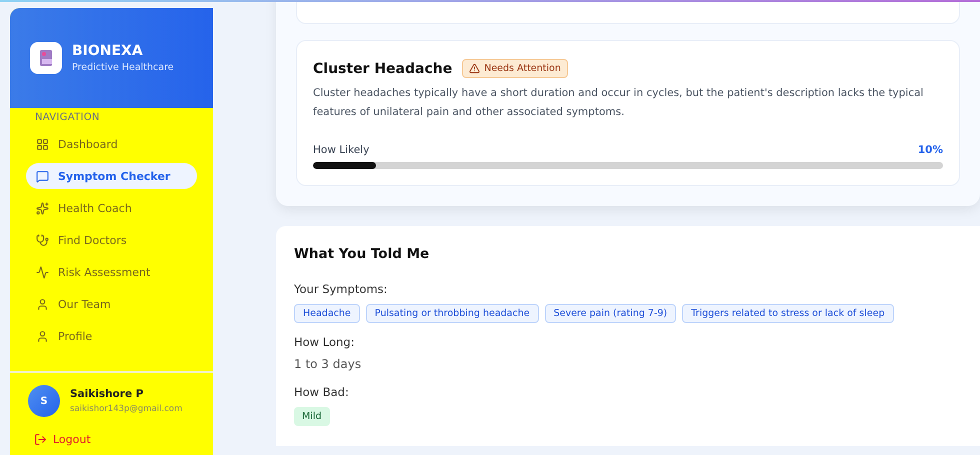 The width and height of the screenshot is (980, 455). I want to click on nav-item: Dashboard, so click(111, 144).